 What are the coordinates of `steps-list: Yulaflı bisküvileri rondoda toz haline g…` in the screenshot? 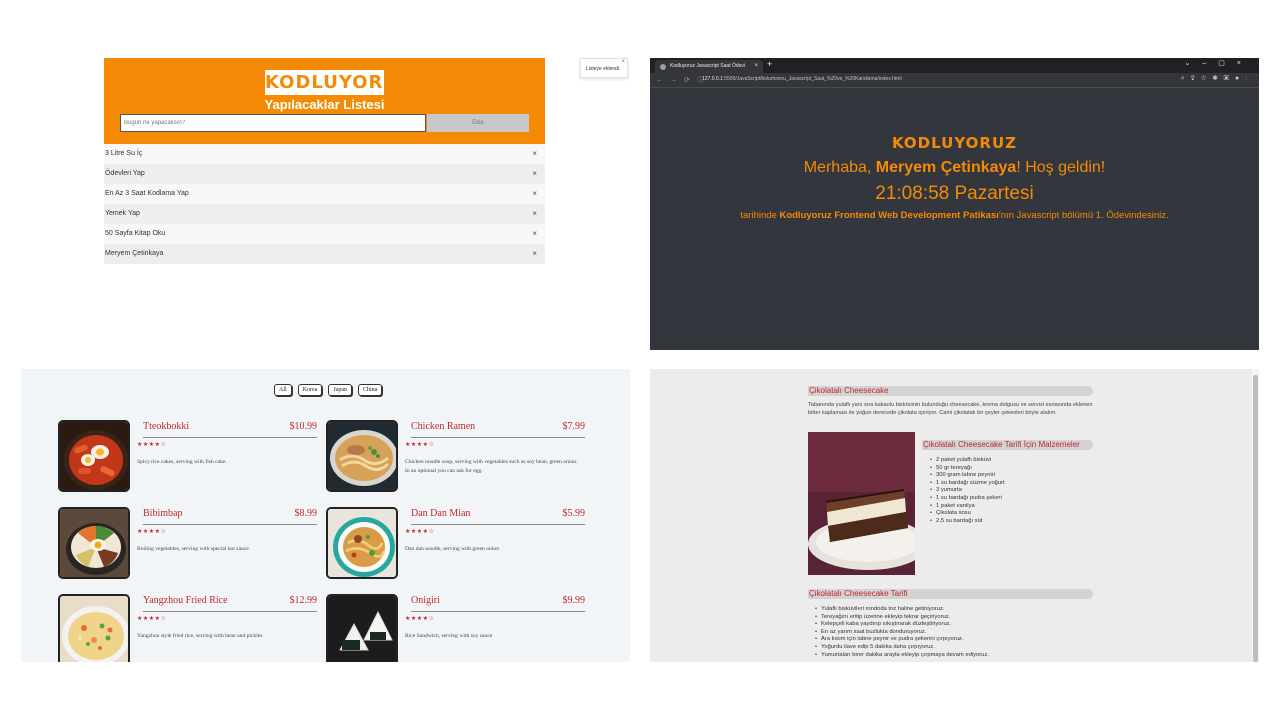 It's located at (902, 632).